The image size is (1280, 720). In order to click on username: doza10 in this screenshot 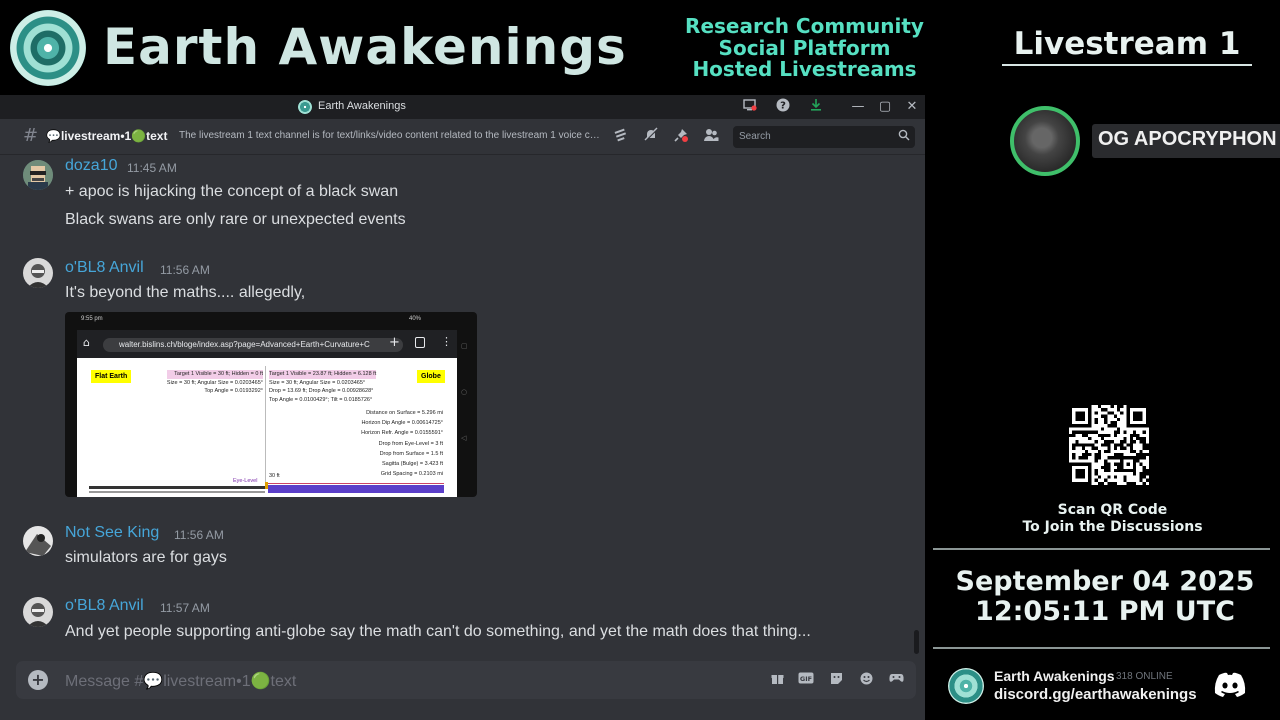, I will do `click(91, 166)`.